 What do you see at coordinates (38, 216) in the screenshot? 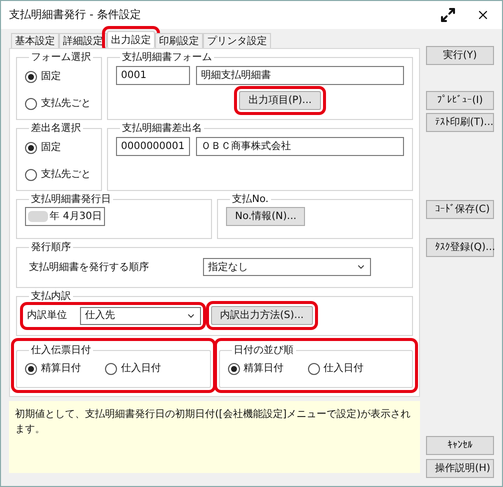
I see `blurred-year` at bounding box center [38, 216].